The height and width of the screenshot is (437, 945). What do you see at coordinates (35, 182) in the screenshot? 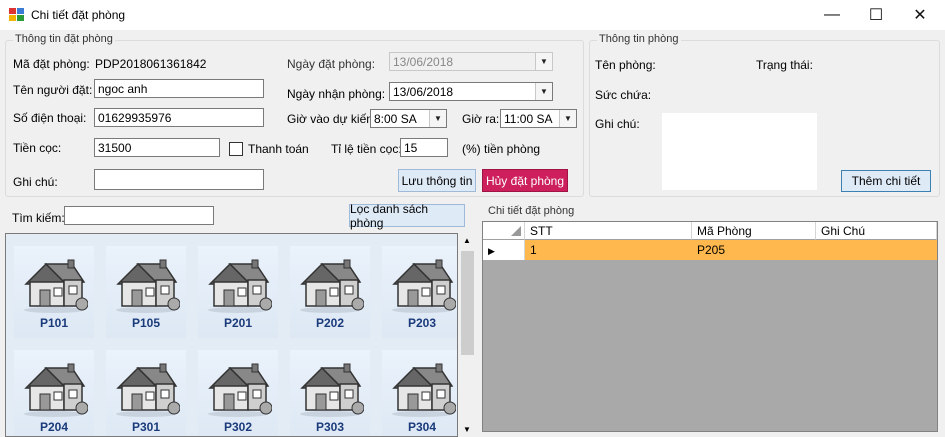
I see `note-label: Ghi chú:` at bounding box center [35, 182].